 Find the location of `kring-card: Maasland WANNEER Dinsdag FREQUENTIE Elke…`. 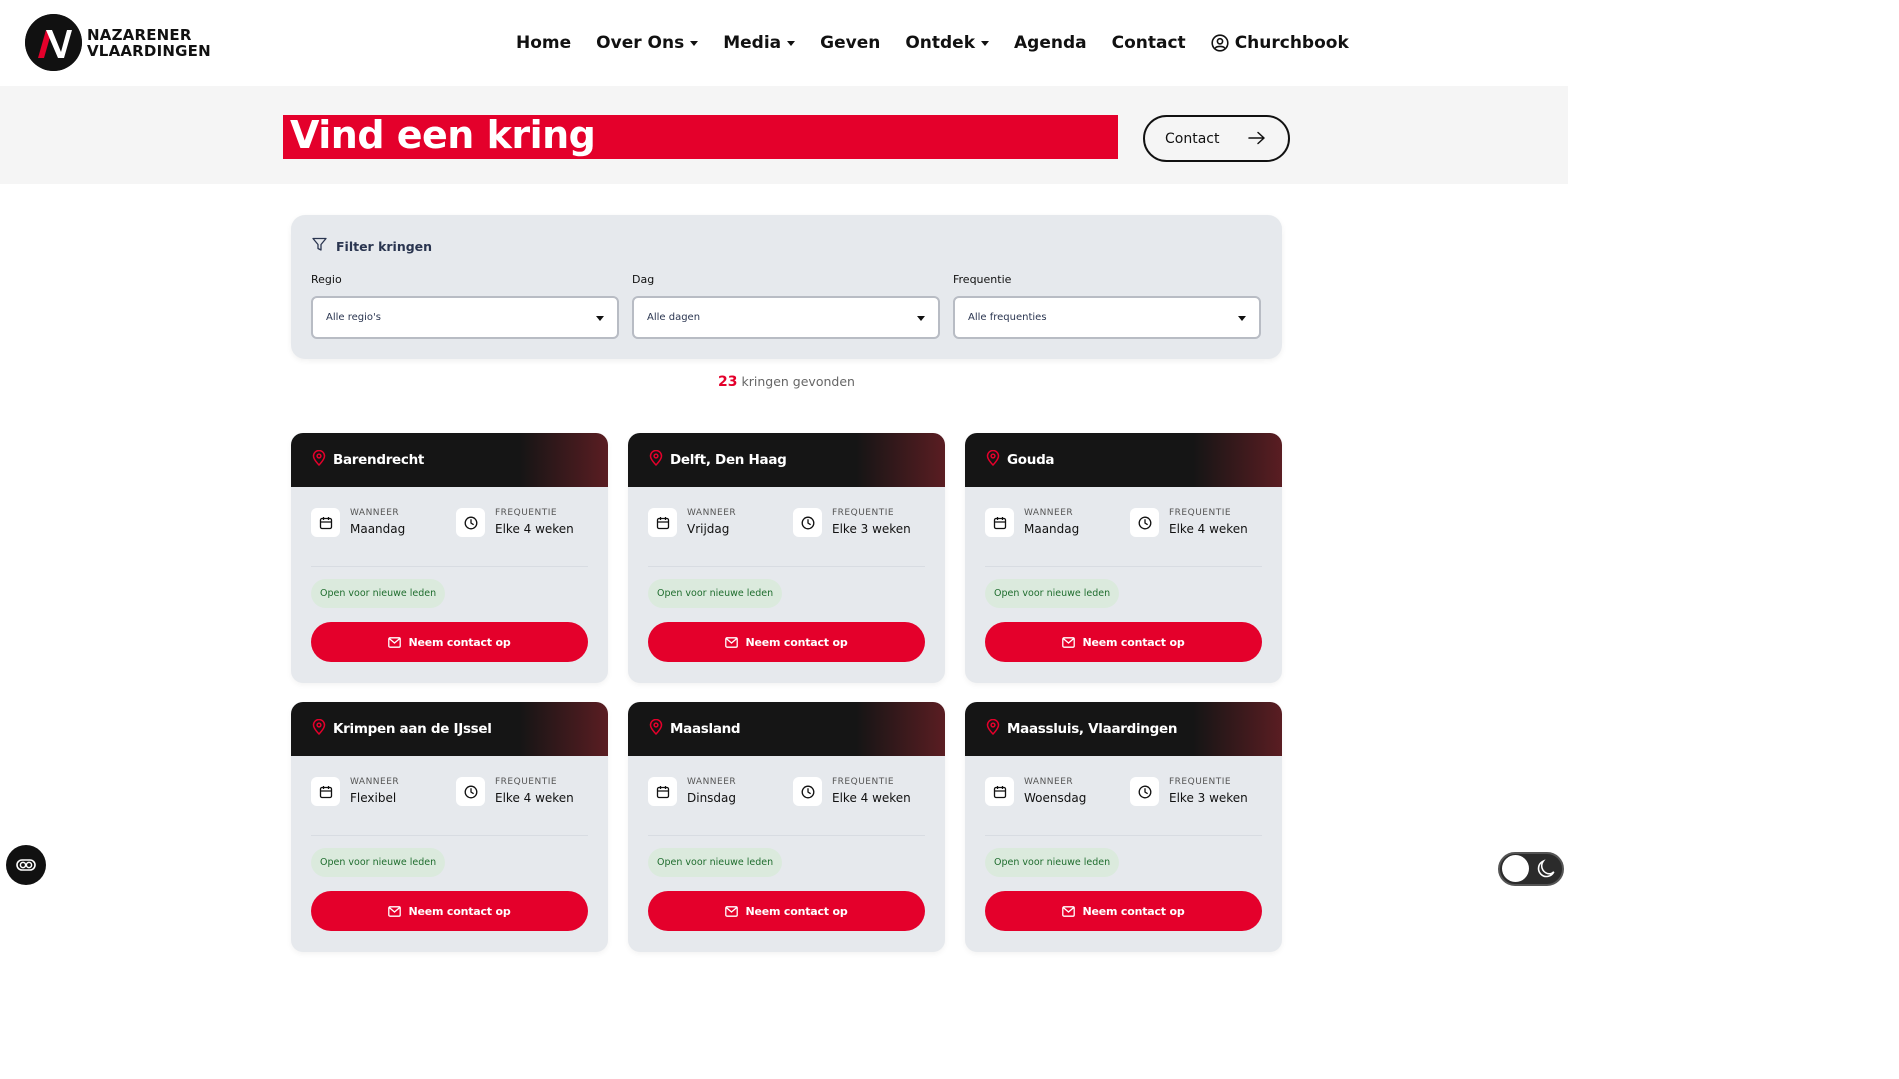

kring-card: Maasland WANNEER Dinsdag FREQUENTIE Elke… is located at coordinates (786, 827).